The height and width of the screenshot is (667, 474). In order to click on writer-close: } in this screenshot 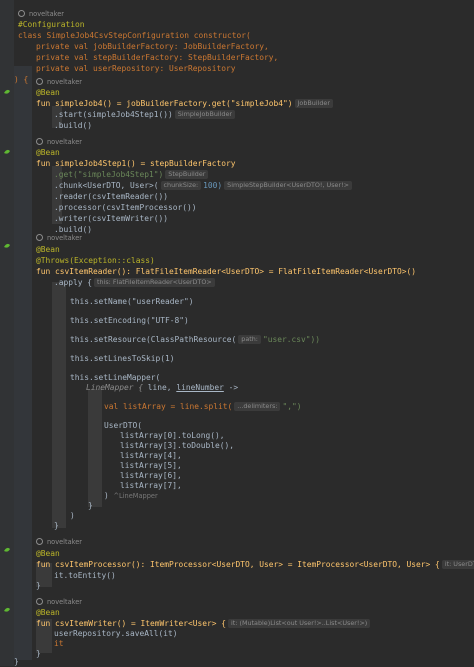, I will do `click(38, 653)`.